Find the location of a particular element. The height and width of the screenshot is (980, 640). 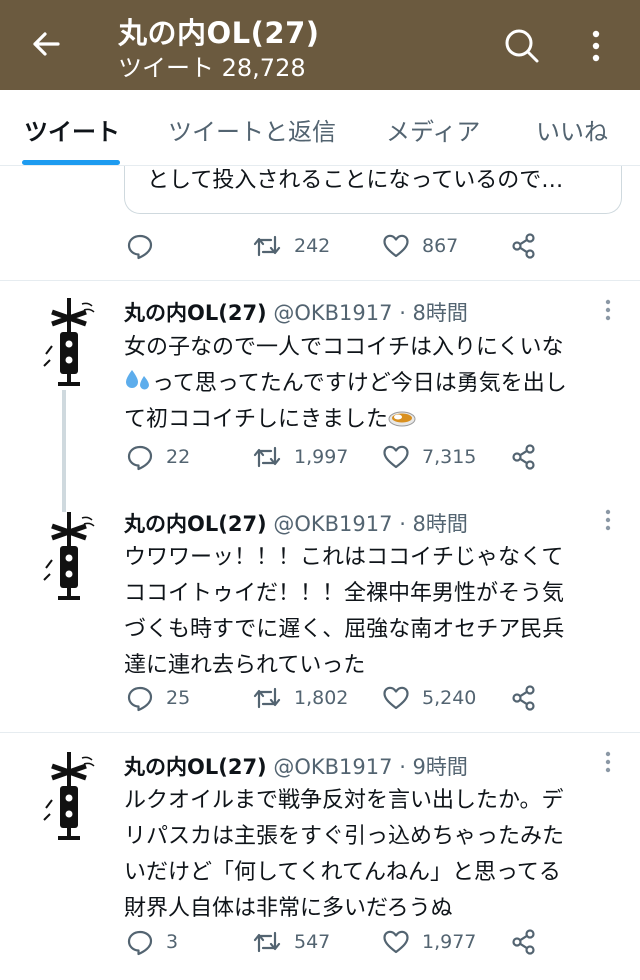

retweet-button: 547 is located at coordinates (291, 942).